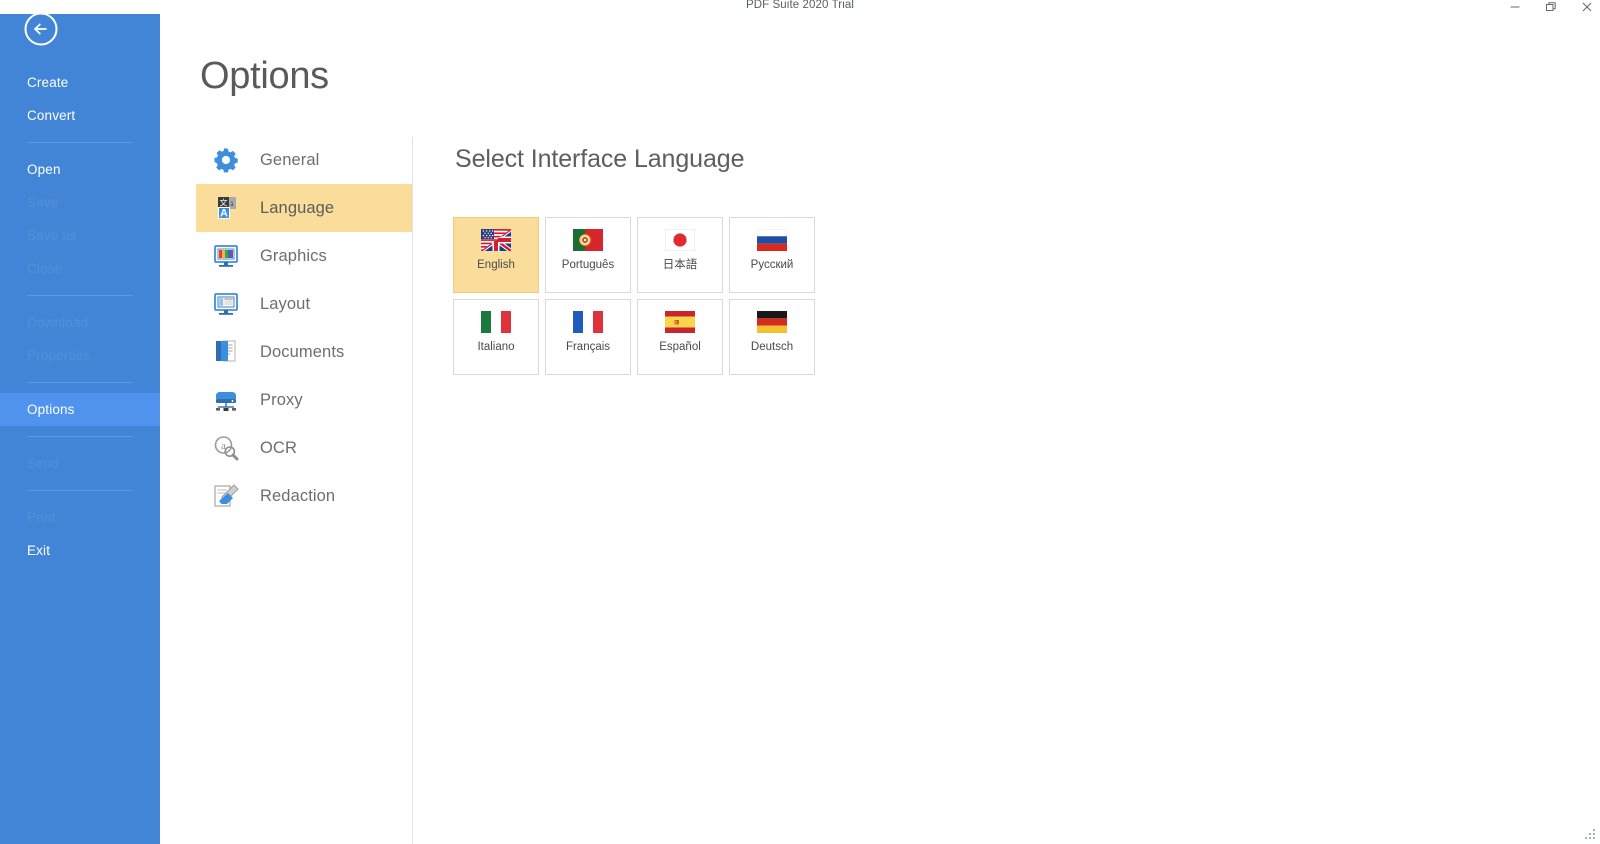 This screenshot has width=1600, height=844. I want to click on options-nav-item-label: Layout, so click(285, 303).